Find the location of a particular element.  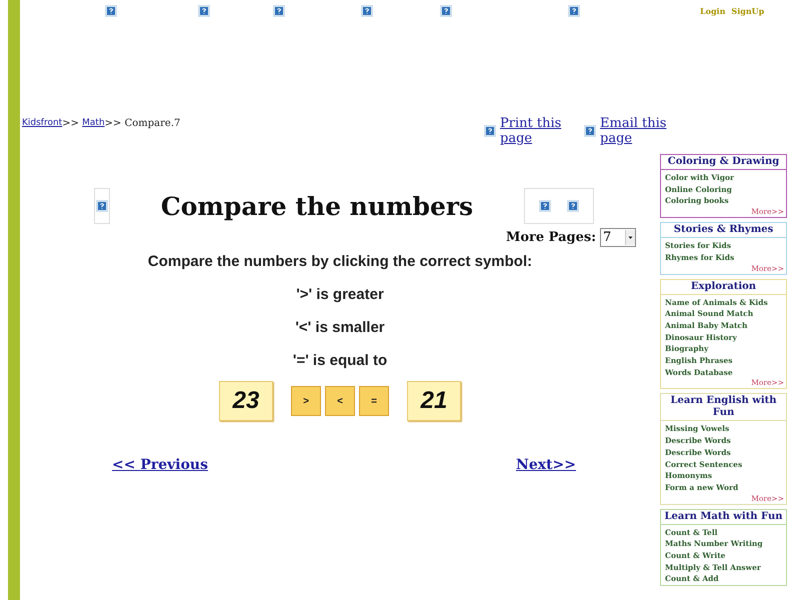

breadcrumb-link: Math is located at coordinates (93, 123).